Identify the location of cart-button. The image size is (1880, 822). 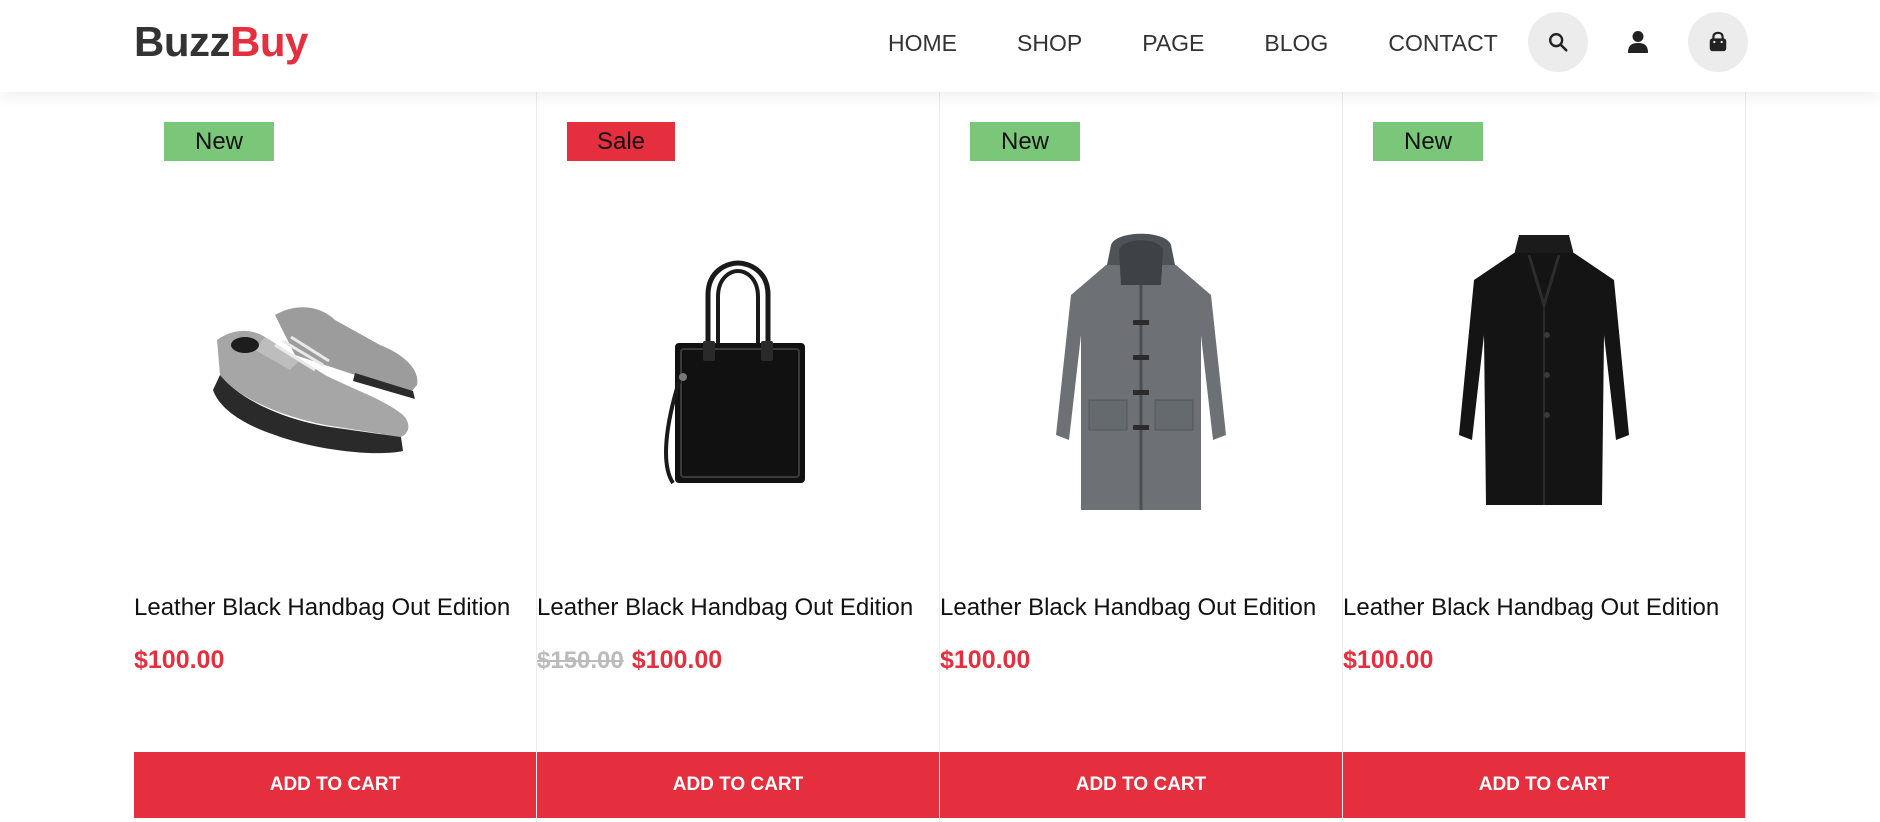
(1718, 42).